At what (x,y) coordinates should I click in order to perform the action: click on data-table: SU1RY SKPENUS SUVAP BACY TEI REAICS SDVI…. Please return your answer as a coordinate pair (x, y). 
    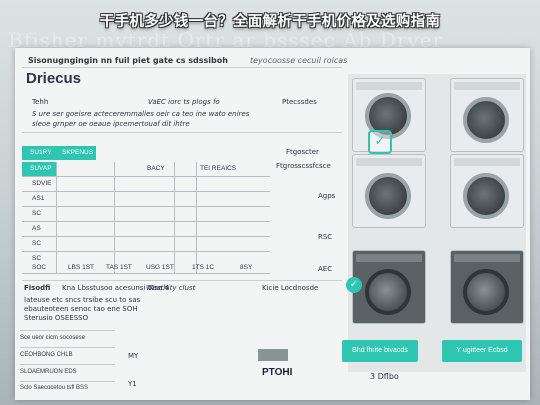
    Looking at the image, I should click on (146, 211).